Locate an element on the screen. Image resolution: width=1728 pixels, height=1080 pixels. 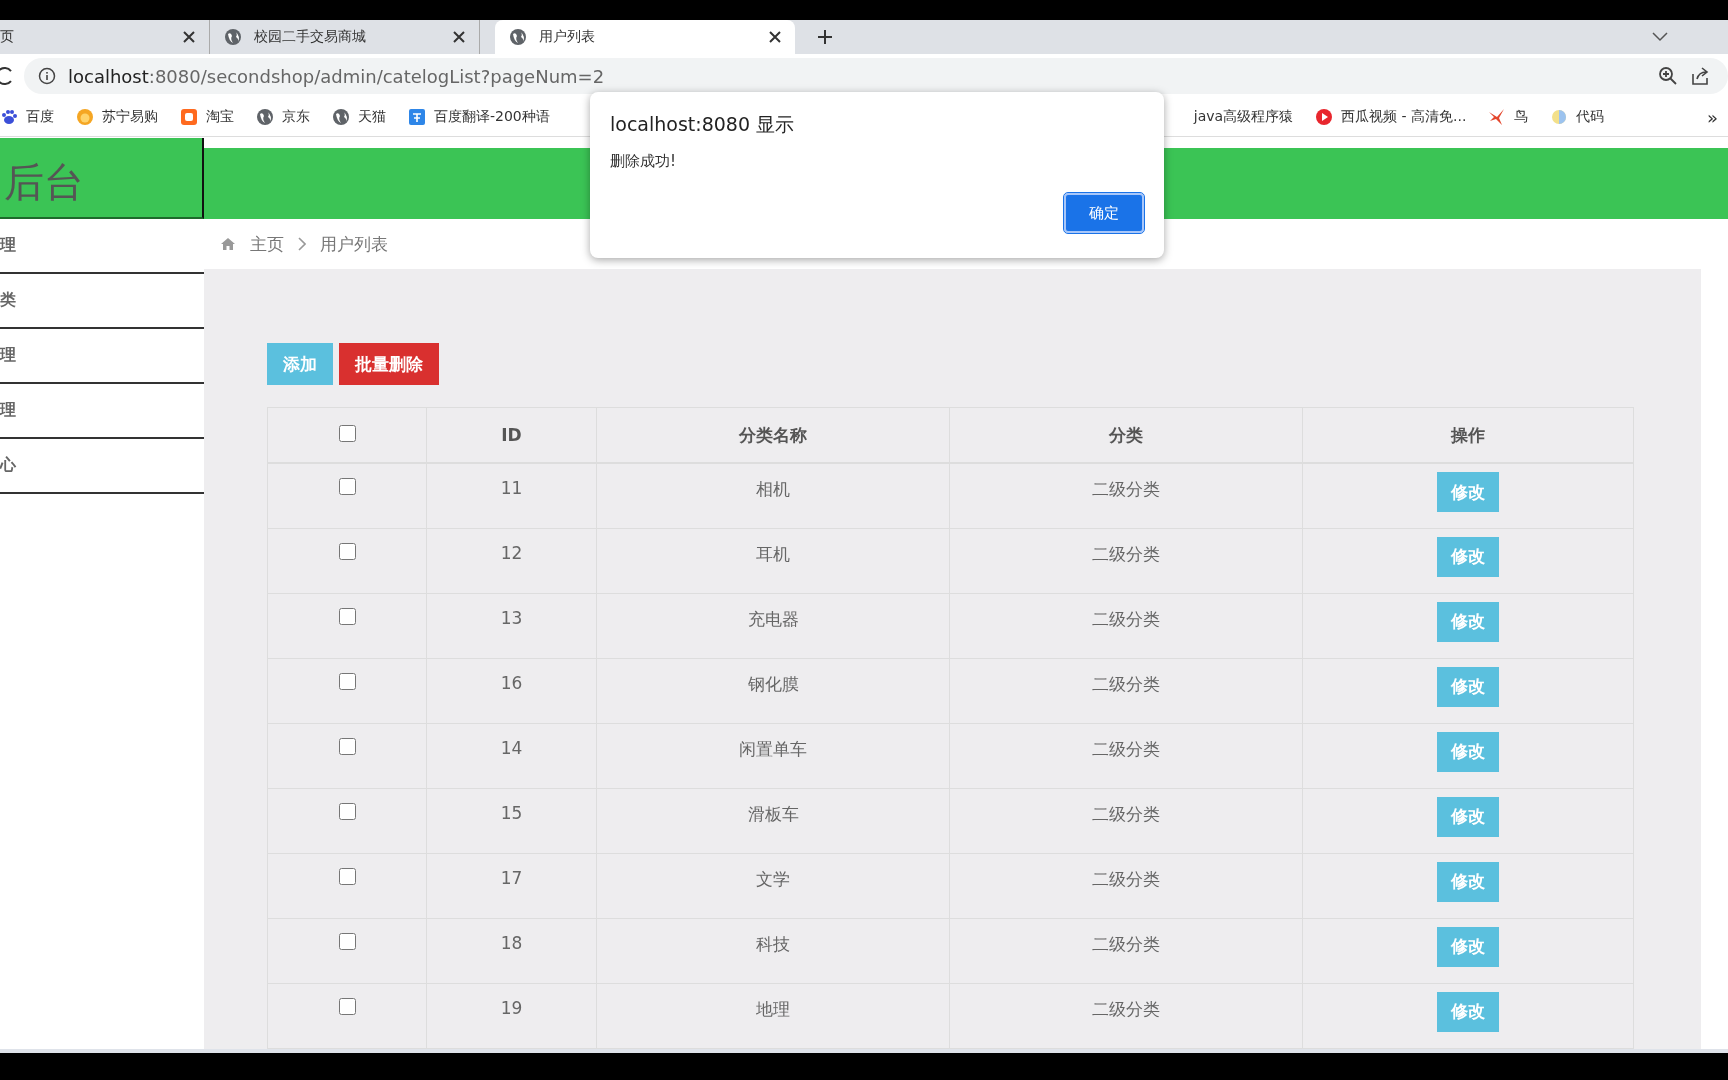
column-header: 分类名称 is located at coordinates (773, 435).